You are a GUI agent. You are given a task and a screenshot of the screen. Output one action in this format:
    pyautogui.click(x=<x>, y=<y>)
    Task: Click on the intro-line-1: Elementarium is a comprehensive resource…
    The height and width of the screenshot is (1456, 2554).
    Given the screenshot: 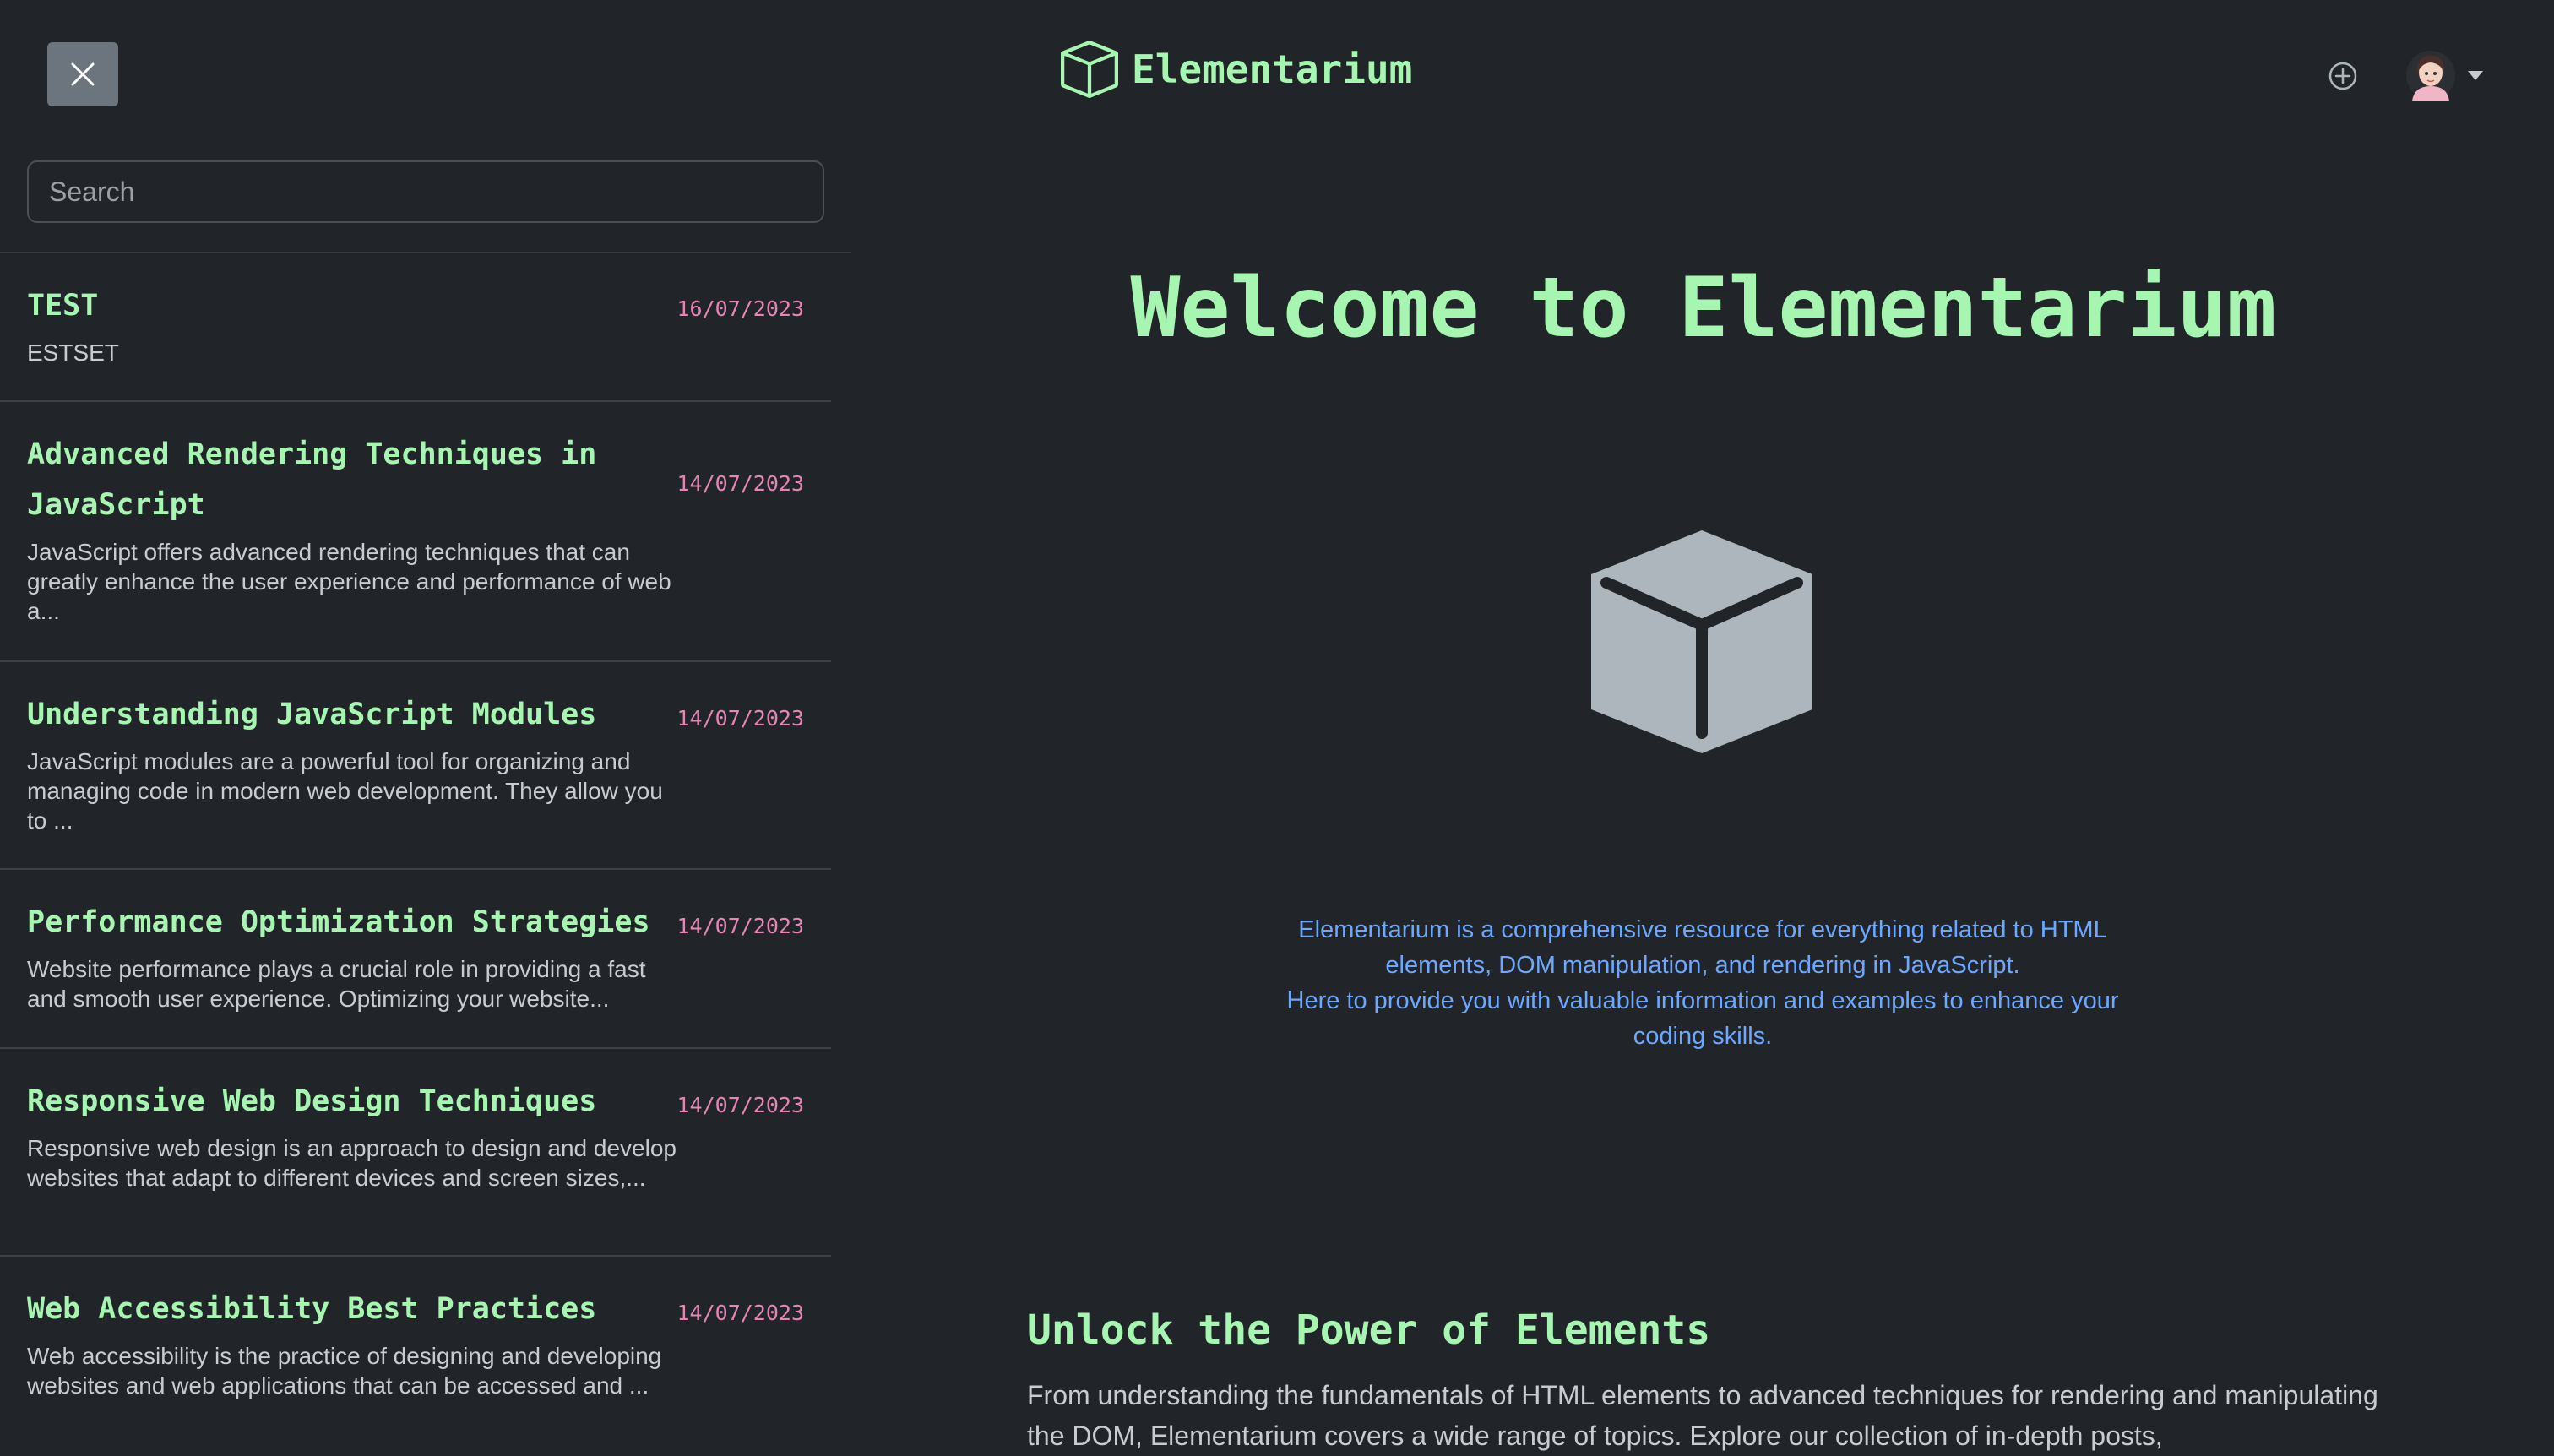 What is the action you would take?
    pyautogui.click(x=1702, y=948)
    